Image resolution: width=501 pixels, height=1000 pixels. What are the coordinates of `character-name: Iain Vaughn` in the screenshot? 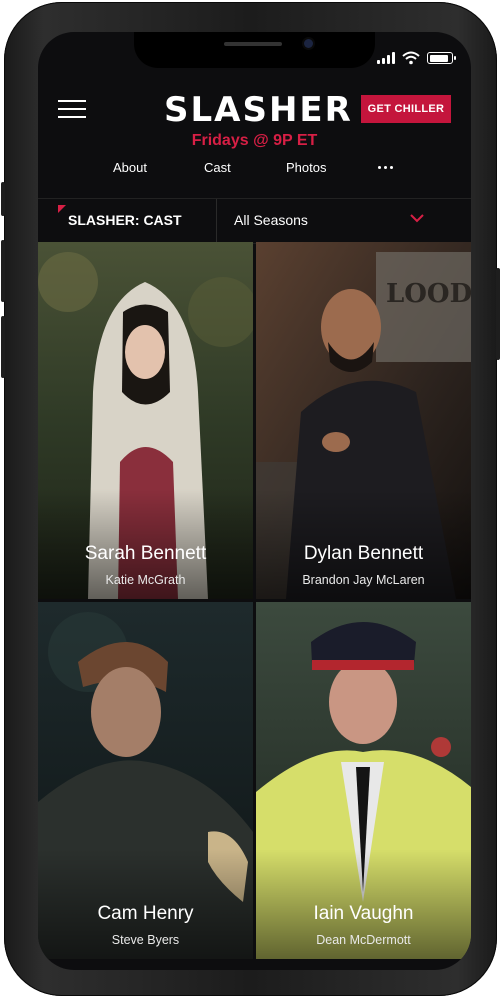 It's located at (363, 913).